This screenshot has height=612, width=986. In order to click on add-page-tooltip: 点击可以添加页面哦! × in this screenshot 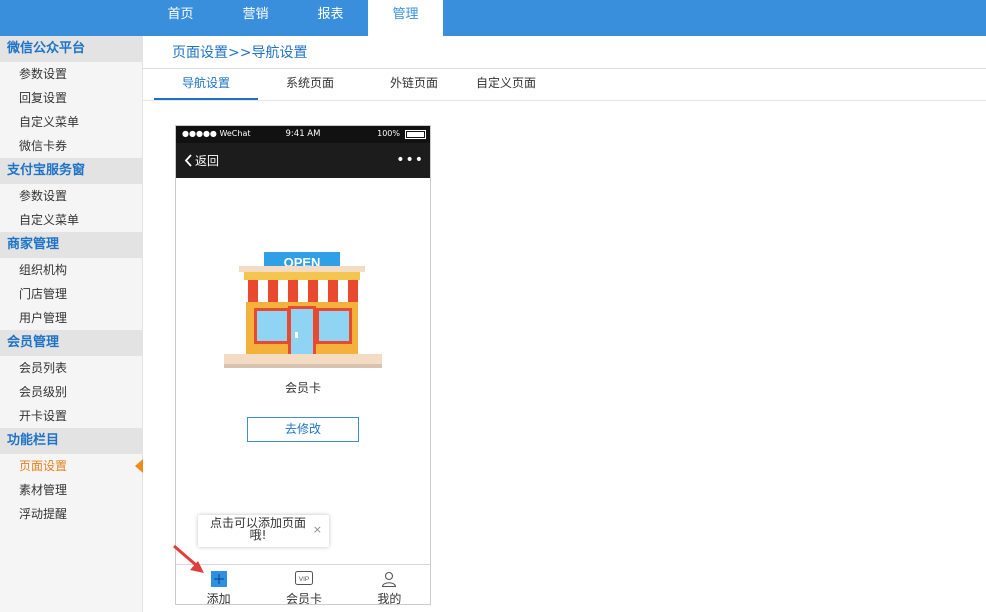, I will do `click(263, 531)`.